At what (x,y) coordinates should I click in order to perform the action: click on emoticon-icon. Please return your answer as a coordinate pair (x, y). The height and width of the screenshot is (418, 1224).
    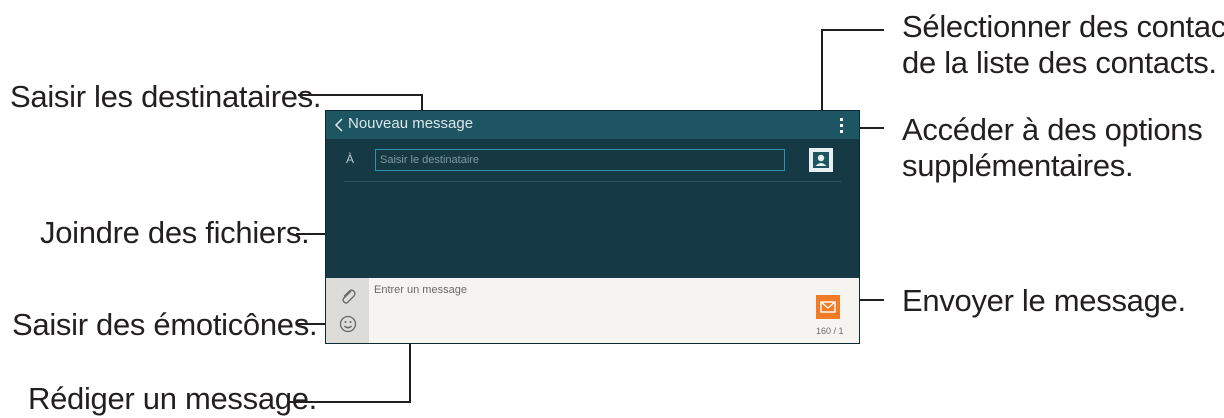
    Looking at the image, I should click on (348, 324).